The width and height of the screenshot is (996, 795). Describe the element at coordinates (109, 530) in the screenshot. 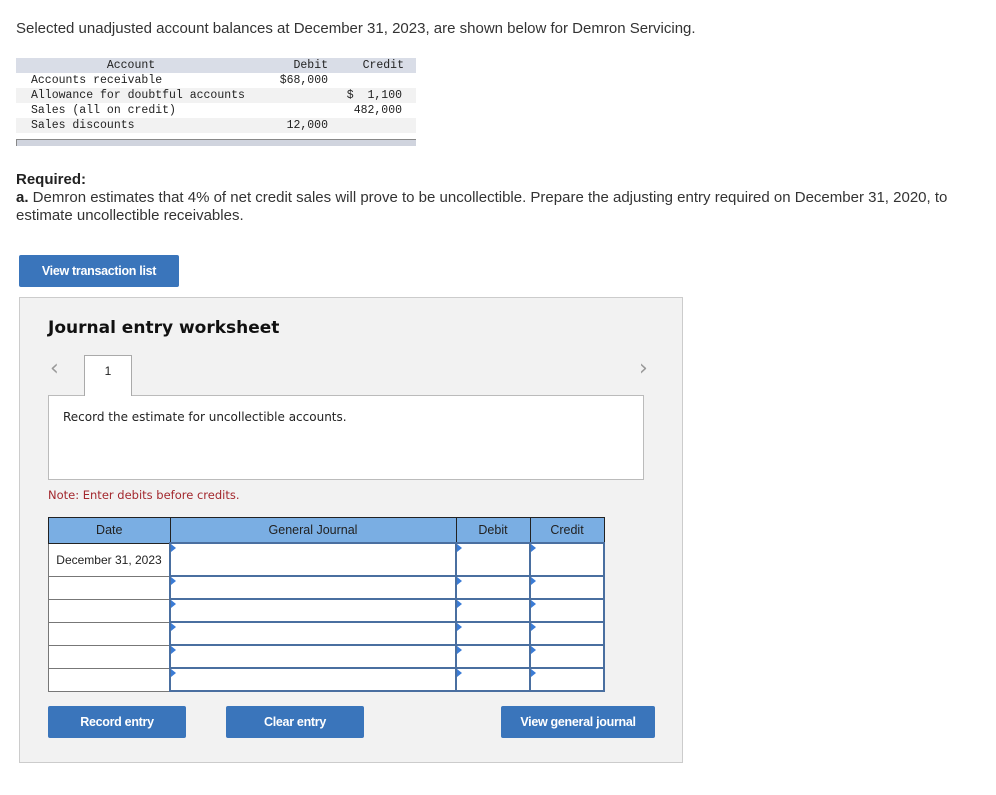

I see `header-date: Date` at that location.